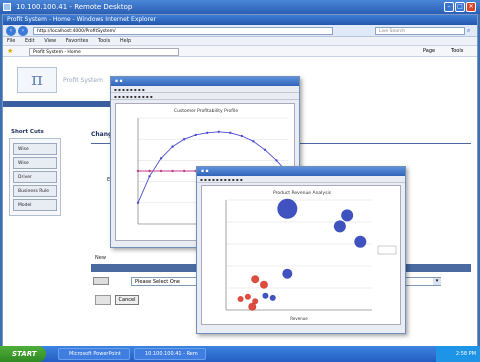 The width and height of the screenshot is (480, 362). Describe the element at coordinates (471, 7) in the screenshot. I see `close-button: ✕` at that location.